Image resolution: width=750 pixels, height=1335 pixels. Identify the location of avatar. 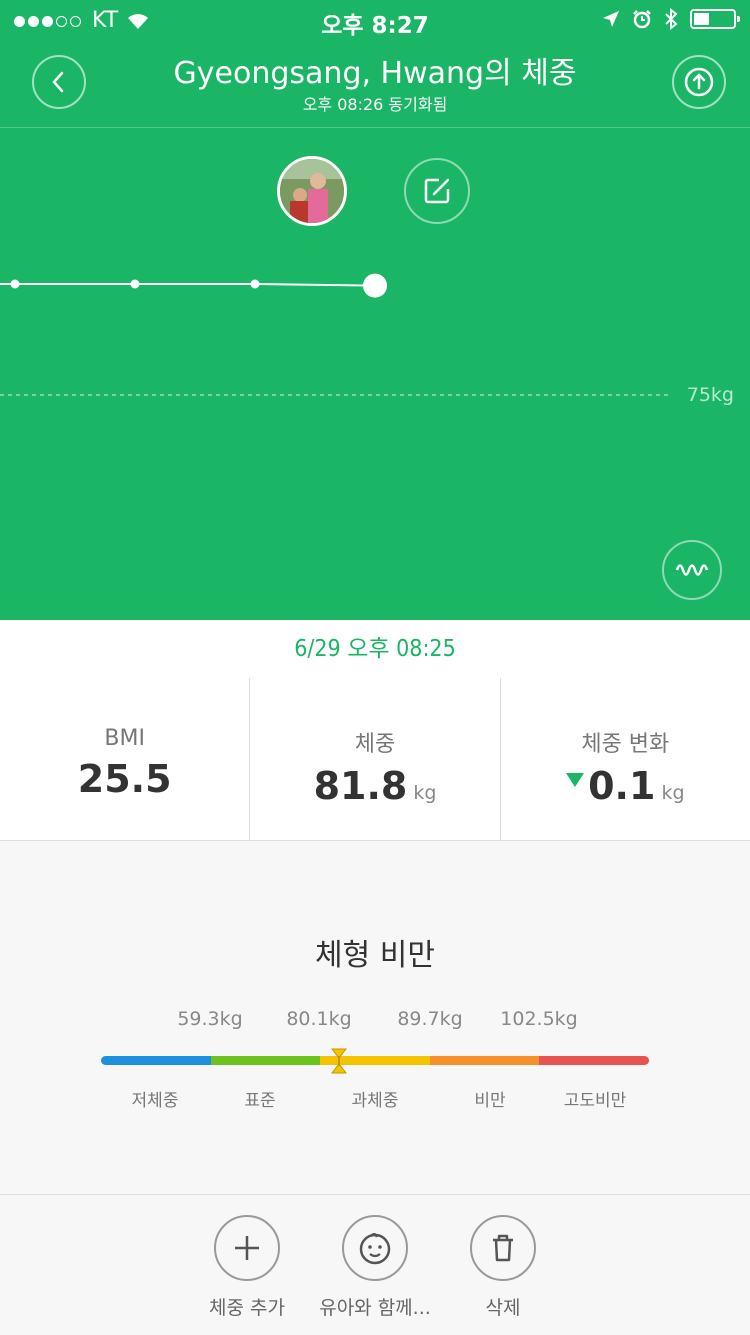
(312, 191).